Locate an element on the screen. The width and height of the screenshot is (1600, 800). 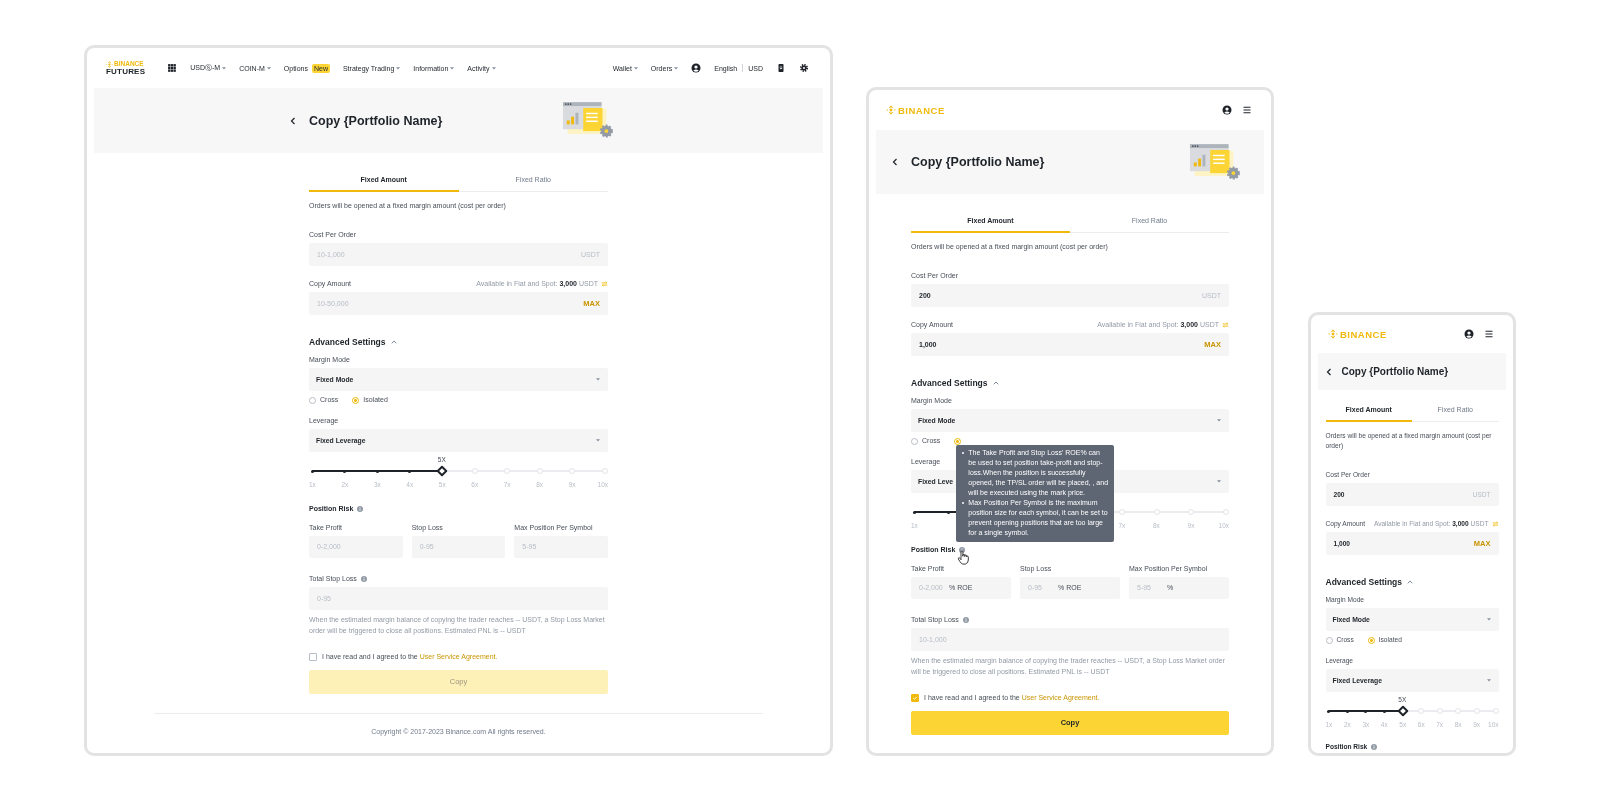
apps-grid-icon is located at coordinates (173, 68).